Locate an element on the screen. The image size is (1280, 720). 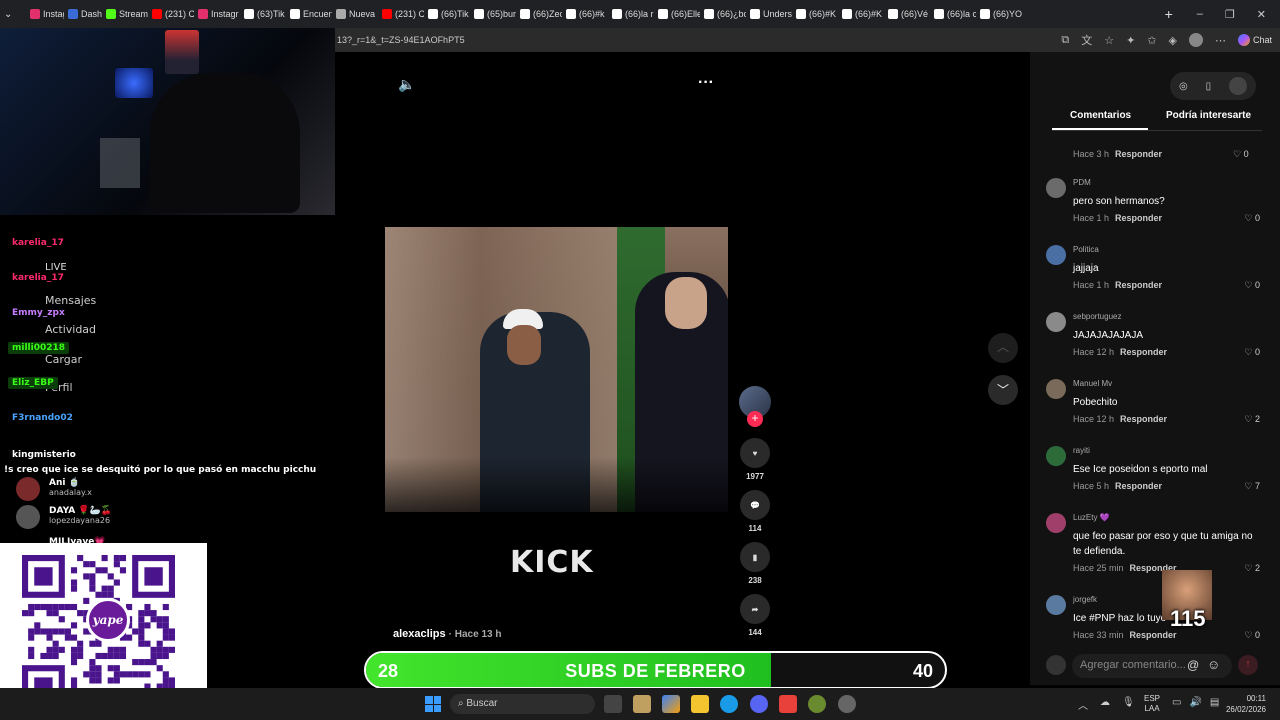
shield-icon: ◈ is located at coordinates (1173, 40).